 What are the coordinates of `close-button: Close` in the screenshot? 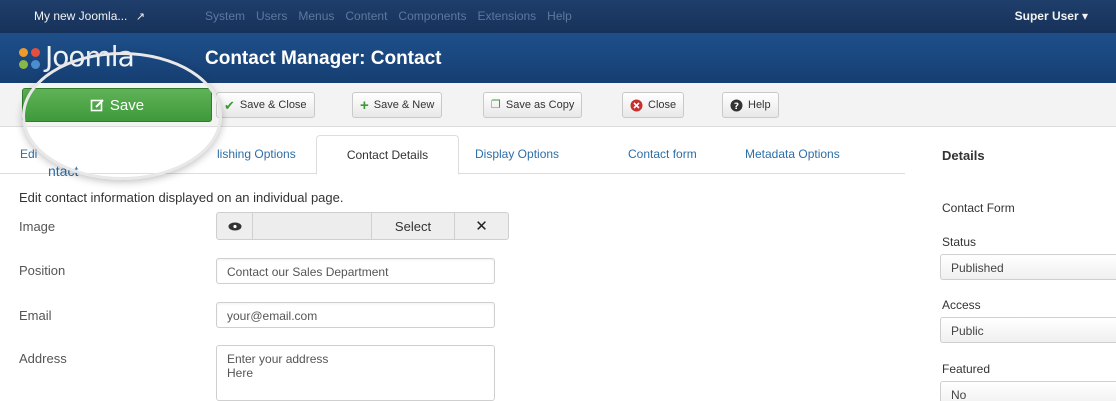 It's located at (653, 105).